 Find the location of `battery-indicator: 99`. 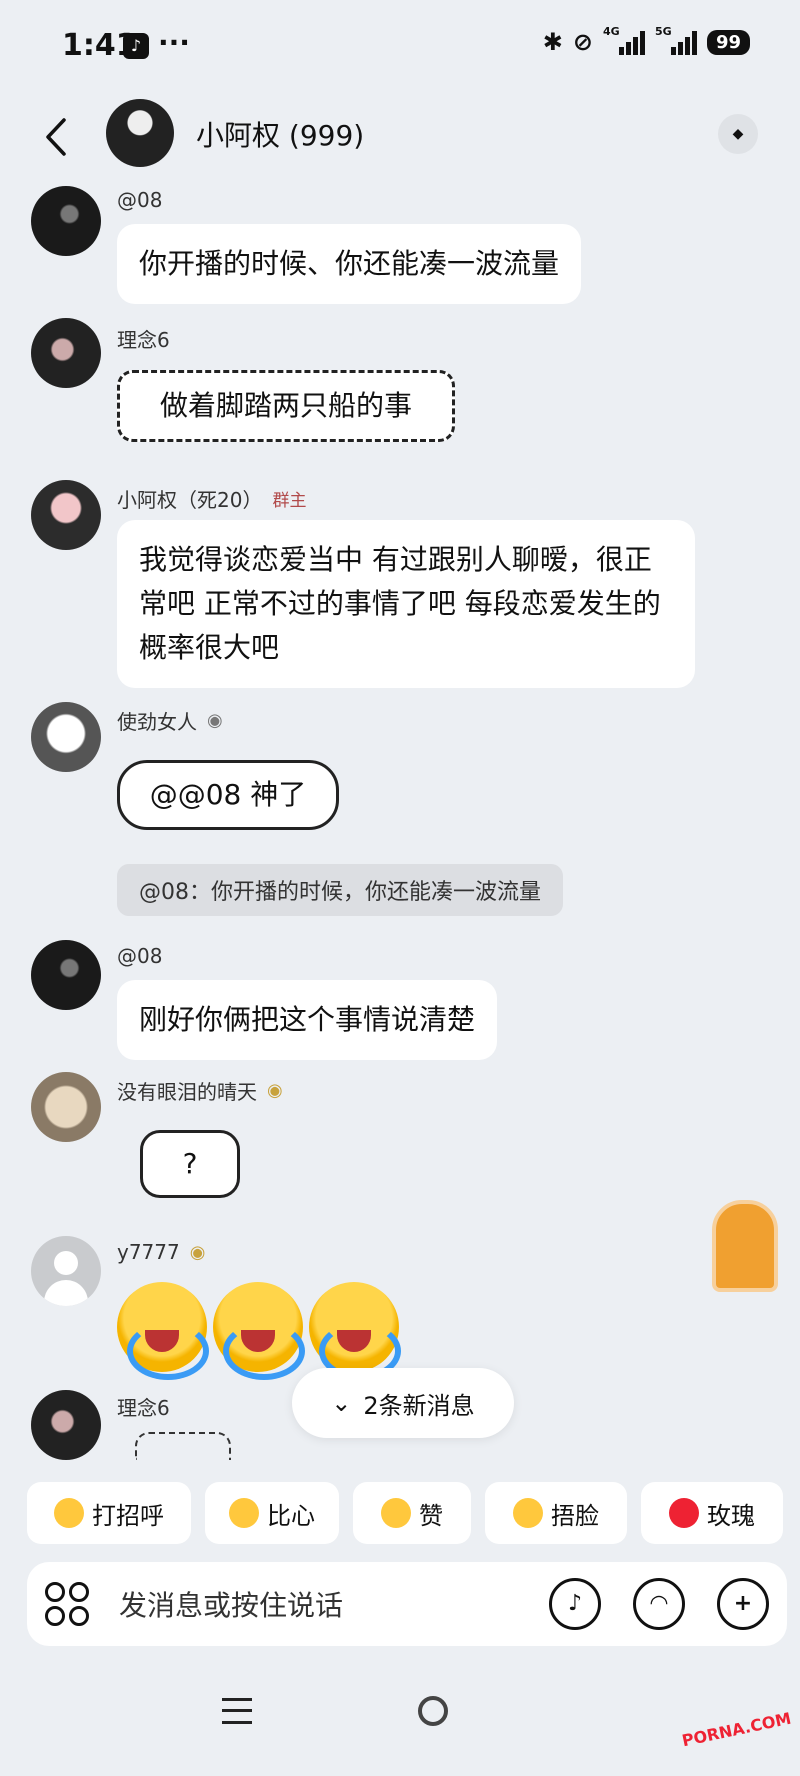

battery-indicator: 99 is located at coordinates (728, 42).